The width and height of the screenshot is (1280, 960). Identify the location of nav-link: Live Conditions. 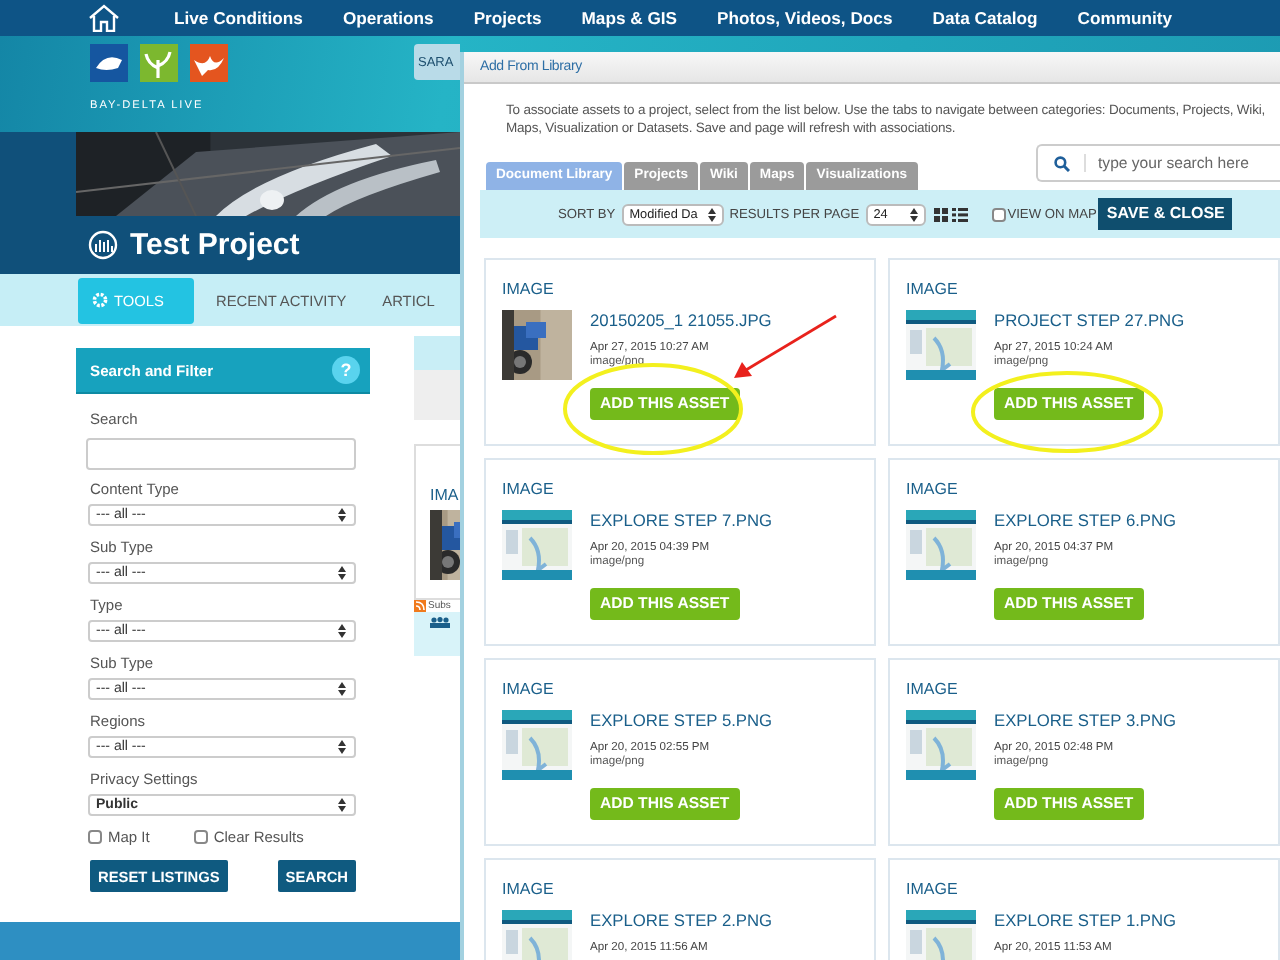
(238, 18).